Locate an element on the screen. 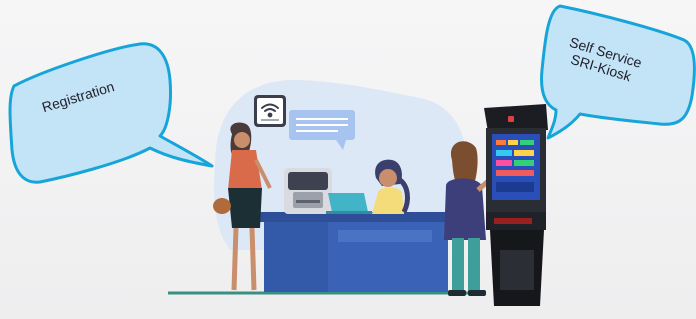 The height and width of the screenshot is (319, 696). self-service-kiosk is located at coordinates (516, 205).